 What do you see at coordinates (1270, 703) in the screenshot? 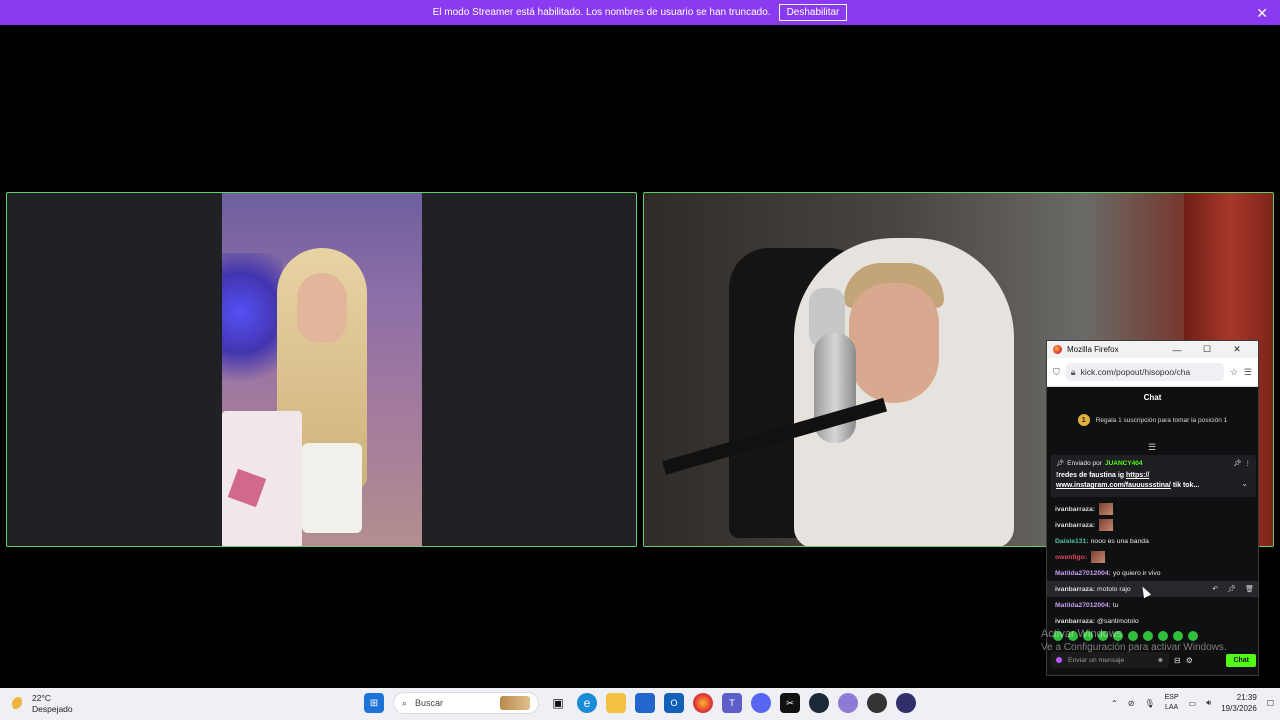
I see `notifications-icon: ☐` at bounding box center [1270, 703].